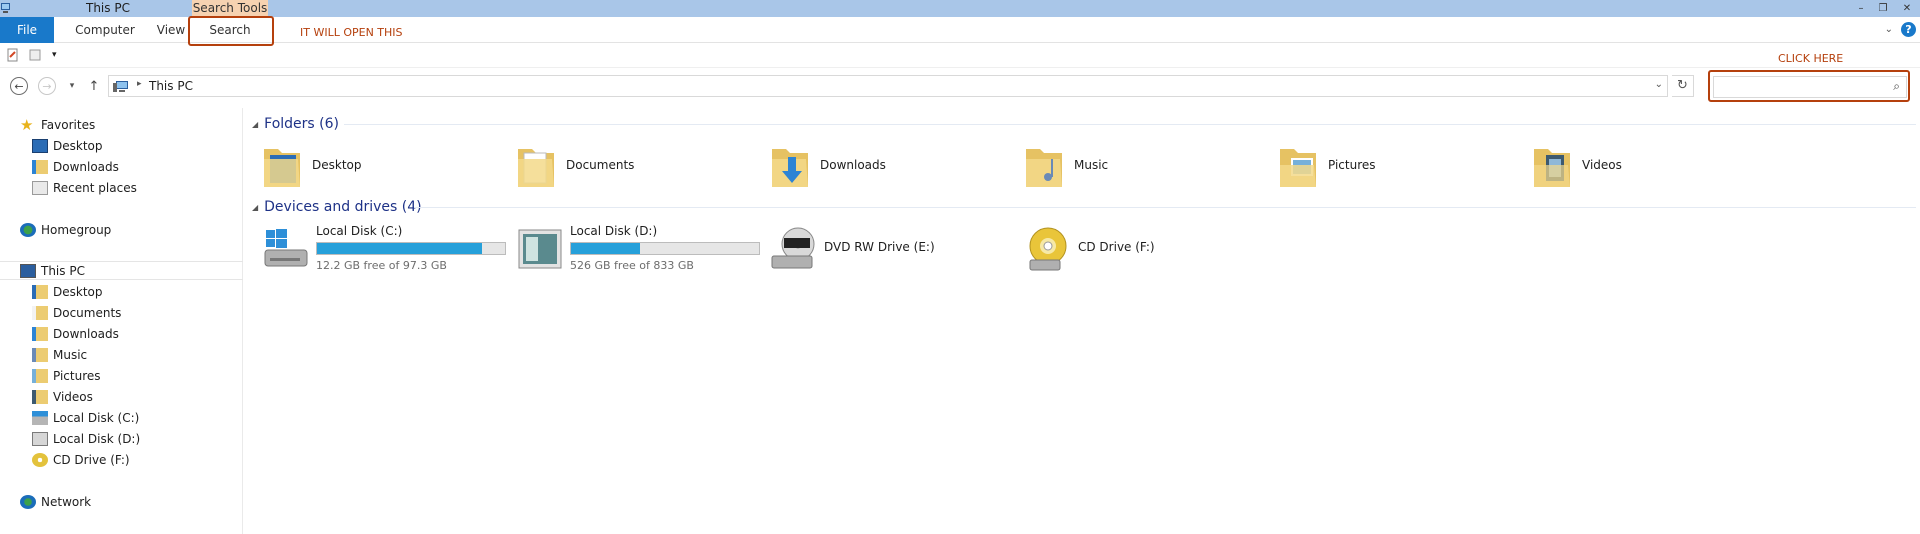 The width and height of the screenshot is (1920, 534). Describe the element at coordinates (387, 165) in the screenshot. I see `folder-desktop: Desktop` at that location.